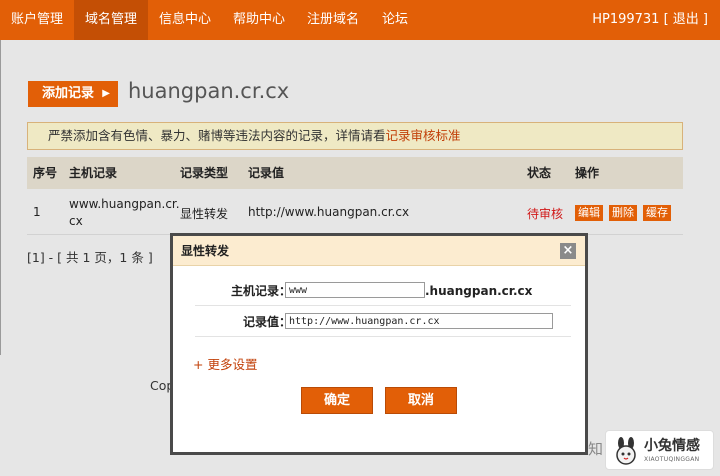 The height and width of the screenshot is (476, 720). Describe the element at coordinates (76, 221) in the screenshot. I see `row-host-line2: cx` at that location.